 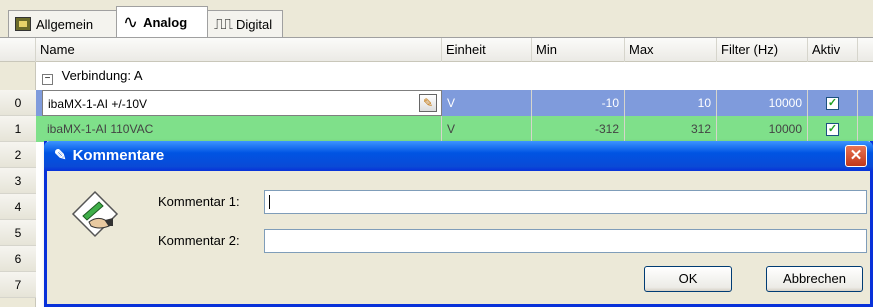 I want to click on grid-header: Name Einheit Min Max Filter (Hz) Aktiv, so click(x=436, y=50).